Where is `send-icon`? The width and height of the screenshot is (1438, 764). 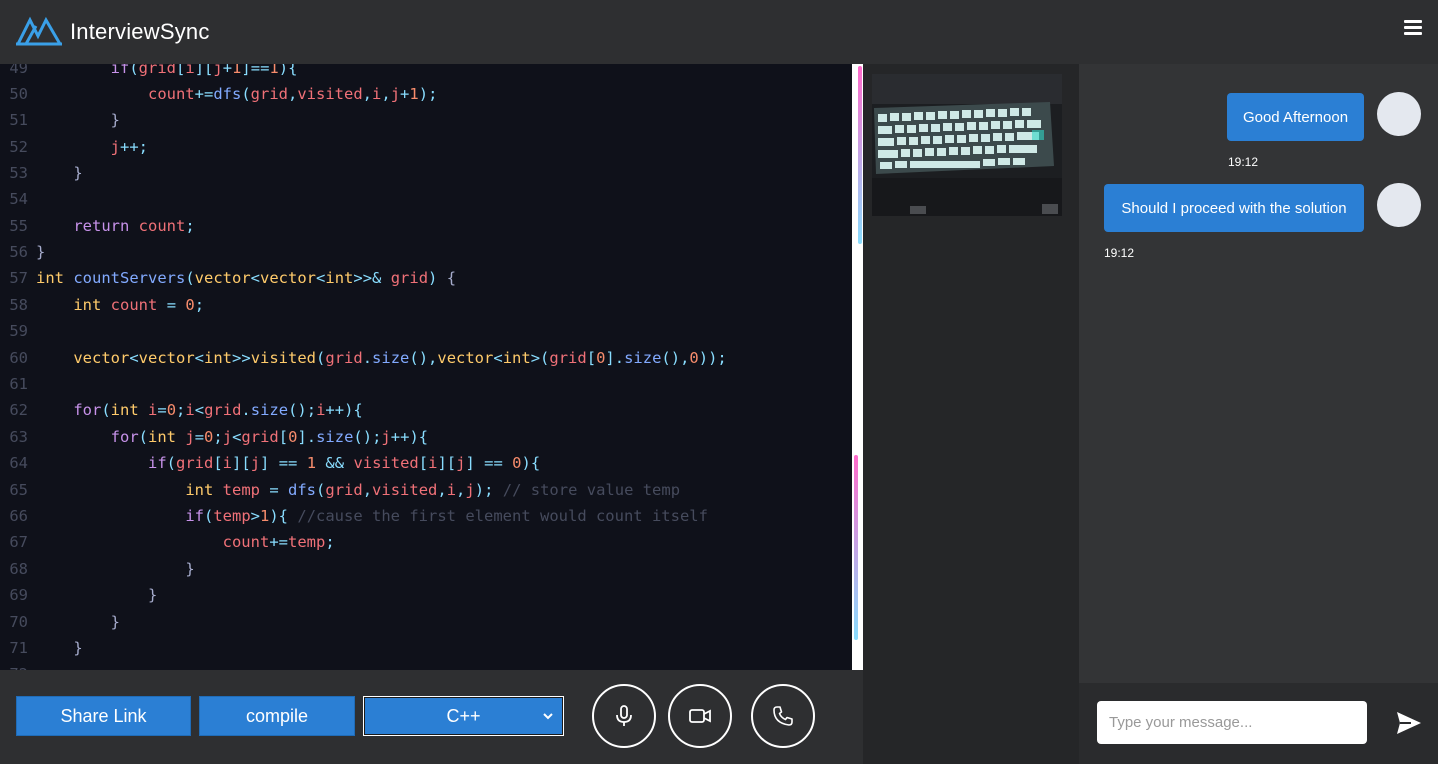 send-icon is located at coordinates (1409, 723).